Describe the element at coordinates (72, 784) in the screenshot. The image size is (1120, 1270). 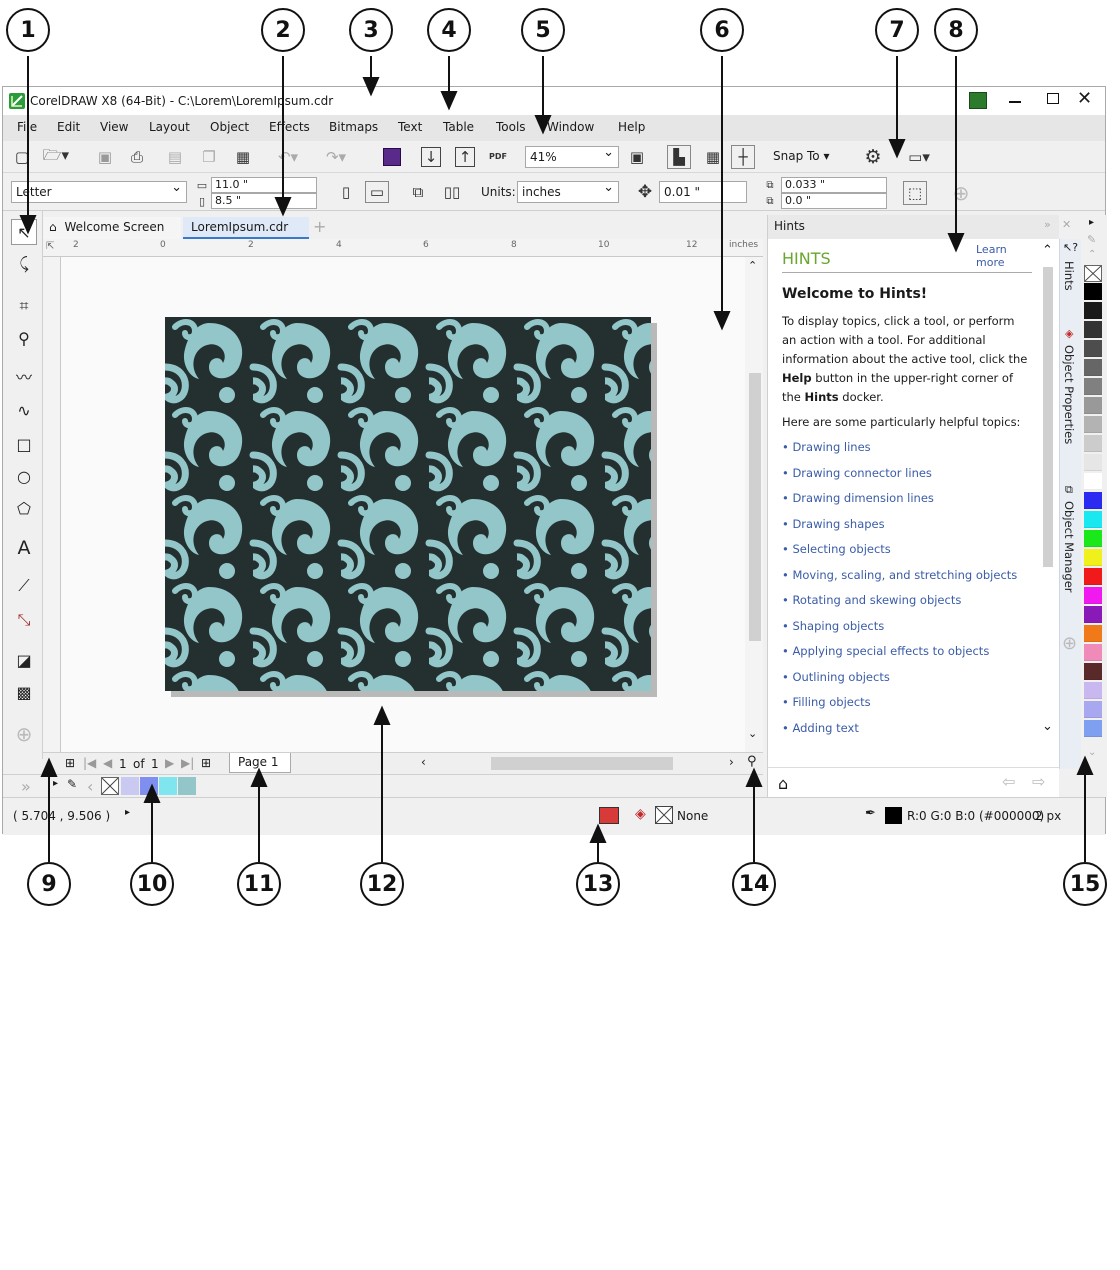
I see `eyedropper-icon: ✎` at that location.